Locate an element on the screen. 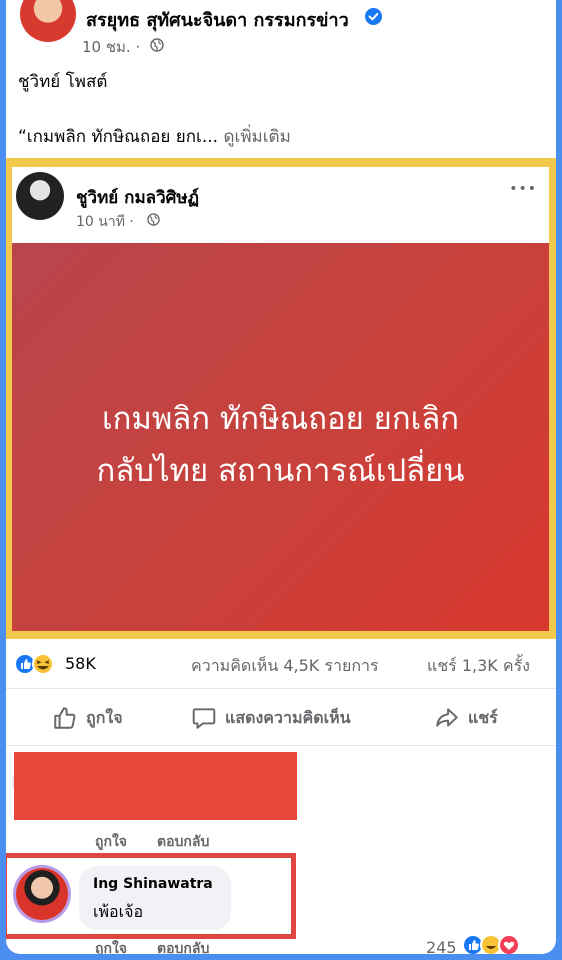 The image size is (562, 960). inner-author-name: ชูวิทย์ กมลวิศิษฏ์ is located at coordinates (137, 197).